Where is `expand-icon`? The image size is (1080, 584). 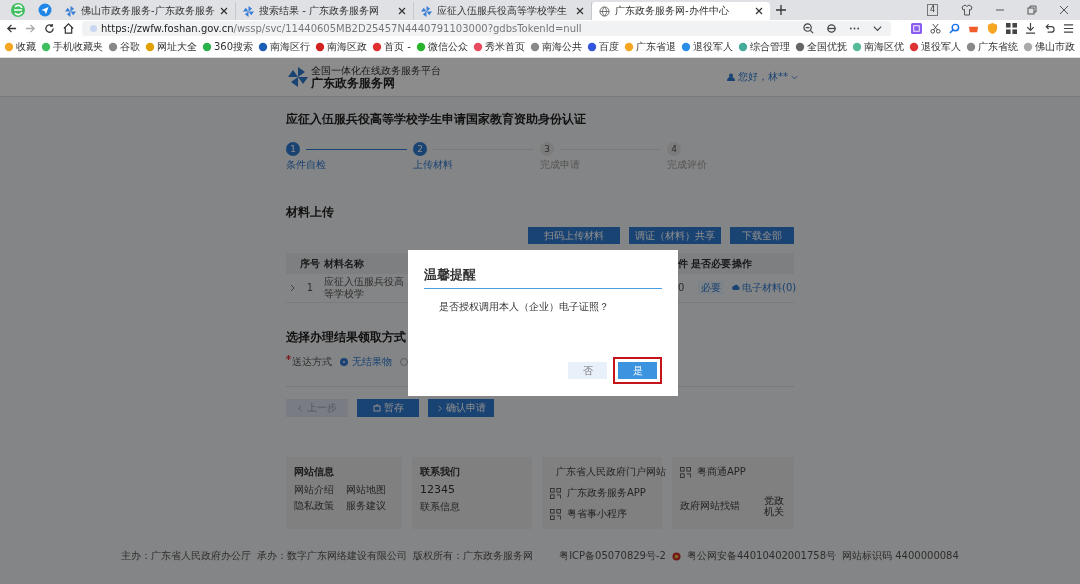
expand-icon is located at coordinates (293, 288).